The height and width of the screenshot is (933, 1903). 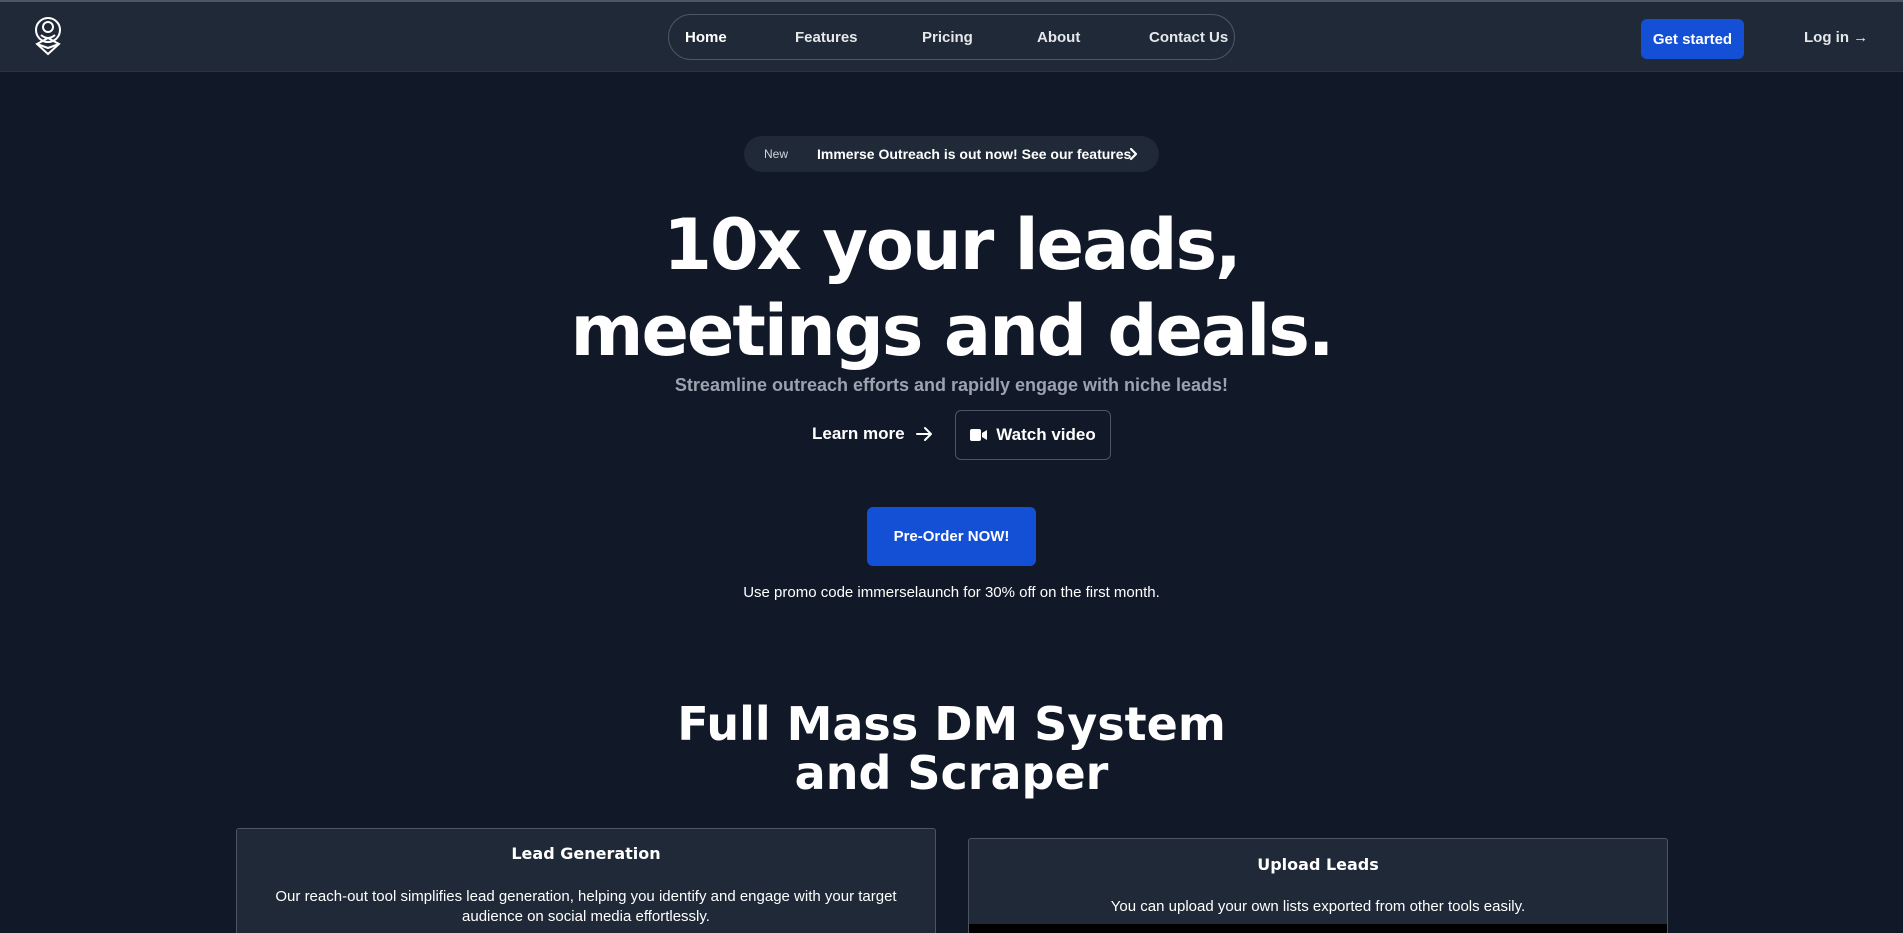 What do you see at coordinates (947, 37) in the screenshot?
I see `nav-pricing: Pricing` at bounding box center [947, 37].